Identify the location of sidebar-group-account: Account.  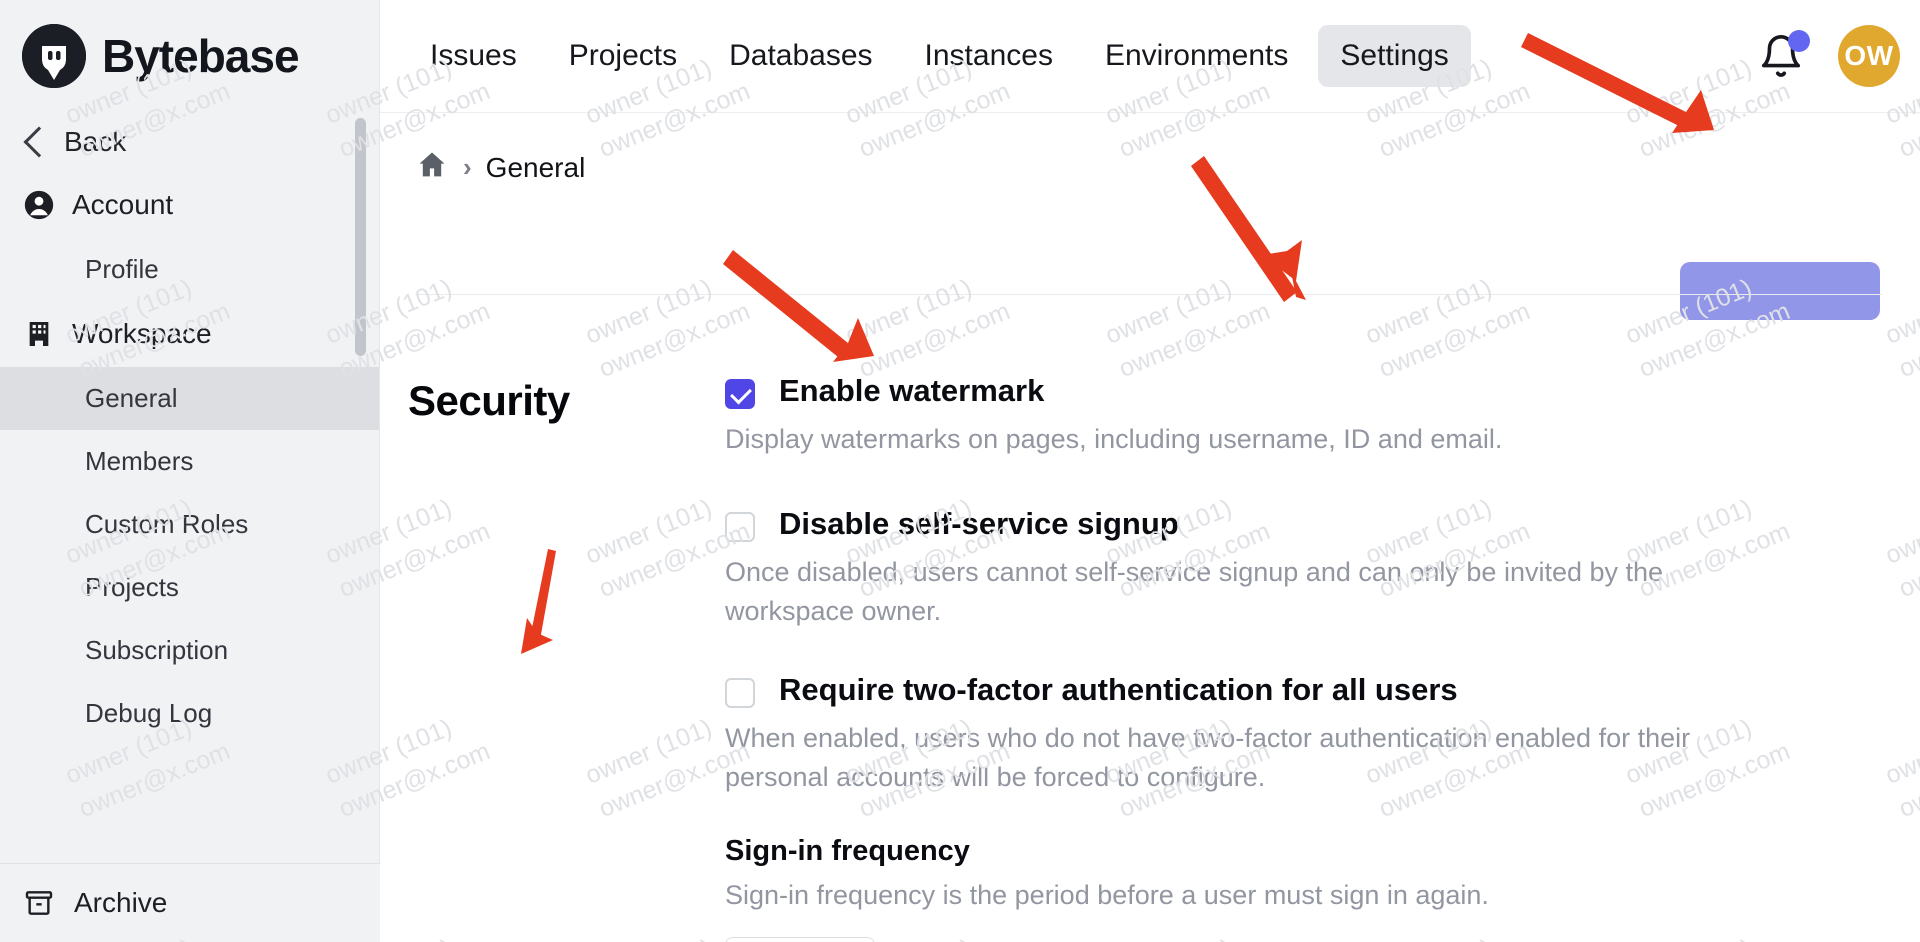
(189, 205).